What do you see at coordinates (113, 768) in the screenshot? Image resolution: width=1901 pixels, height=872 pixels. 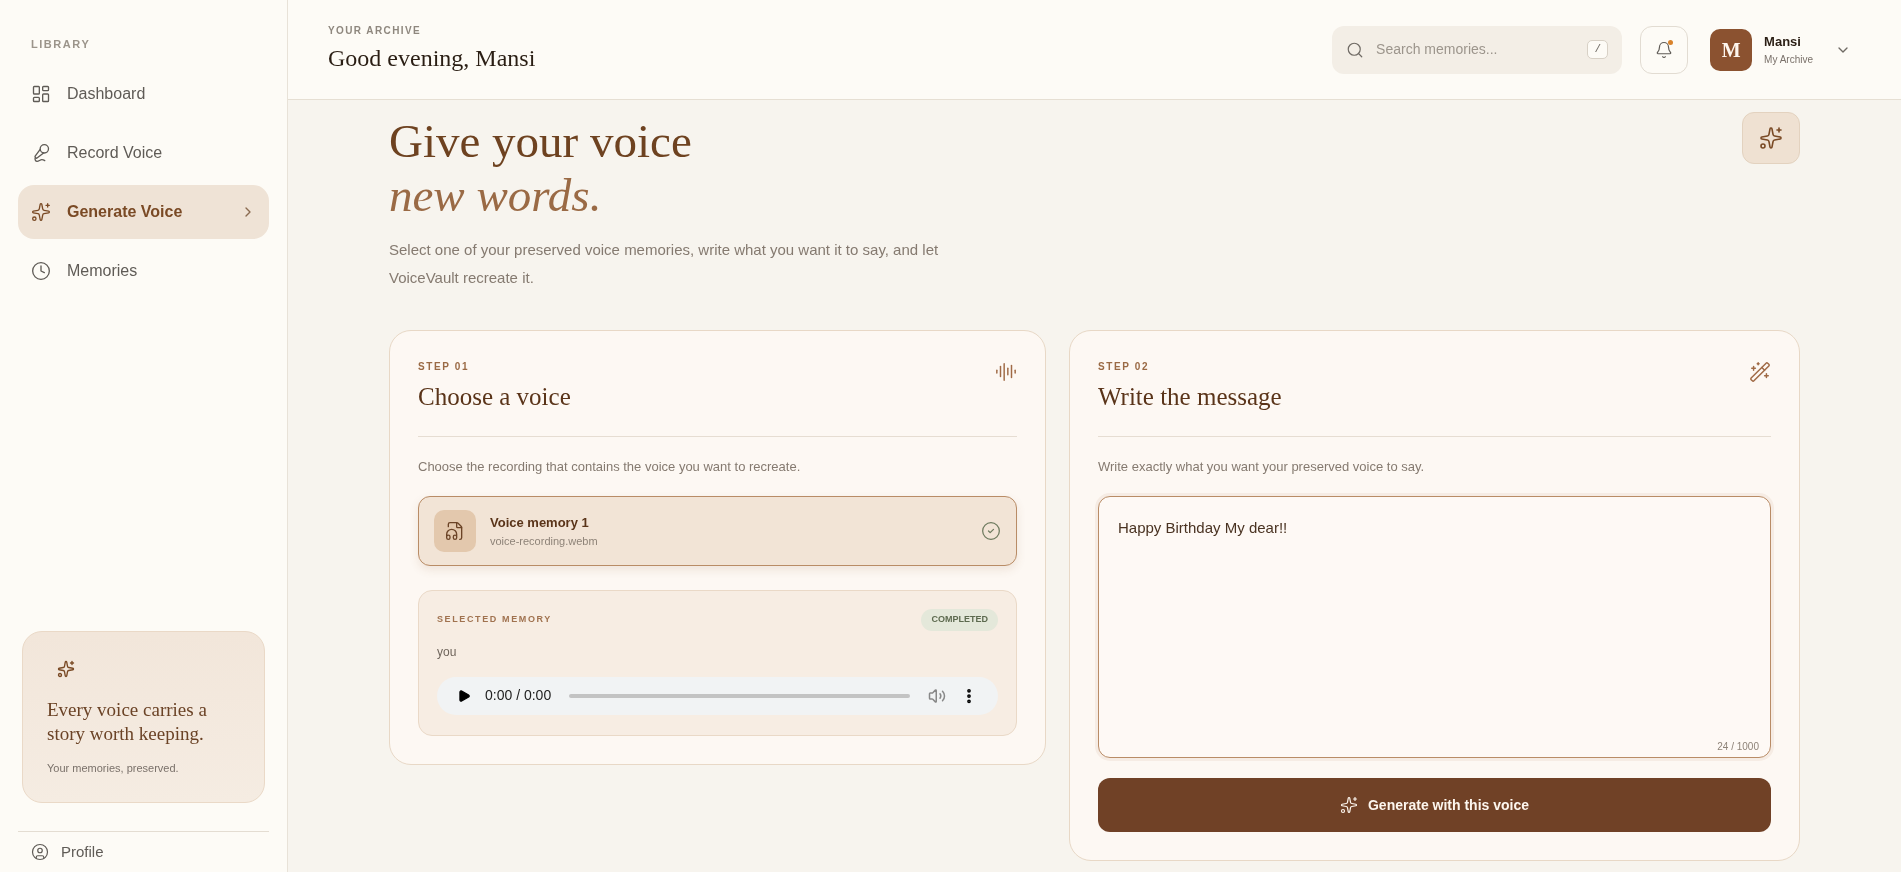 I see `promo-subtitle: Your memories, preserved.` at bounding box center [113, 768].